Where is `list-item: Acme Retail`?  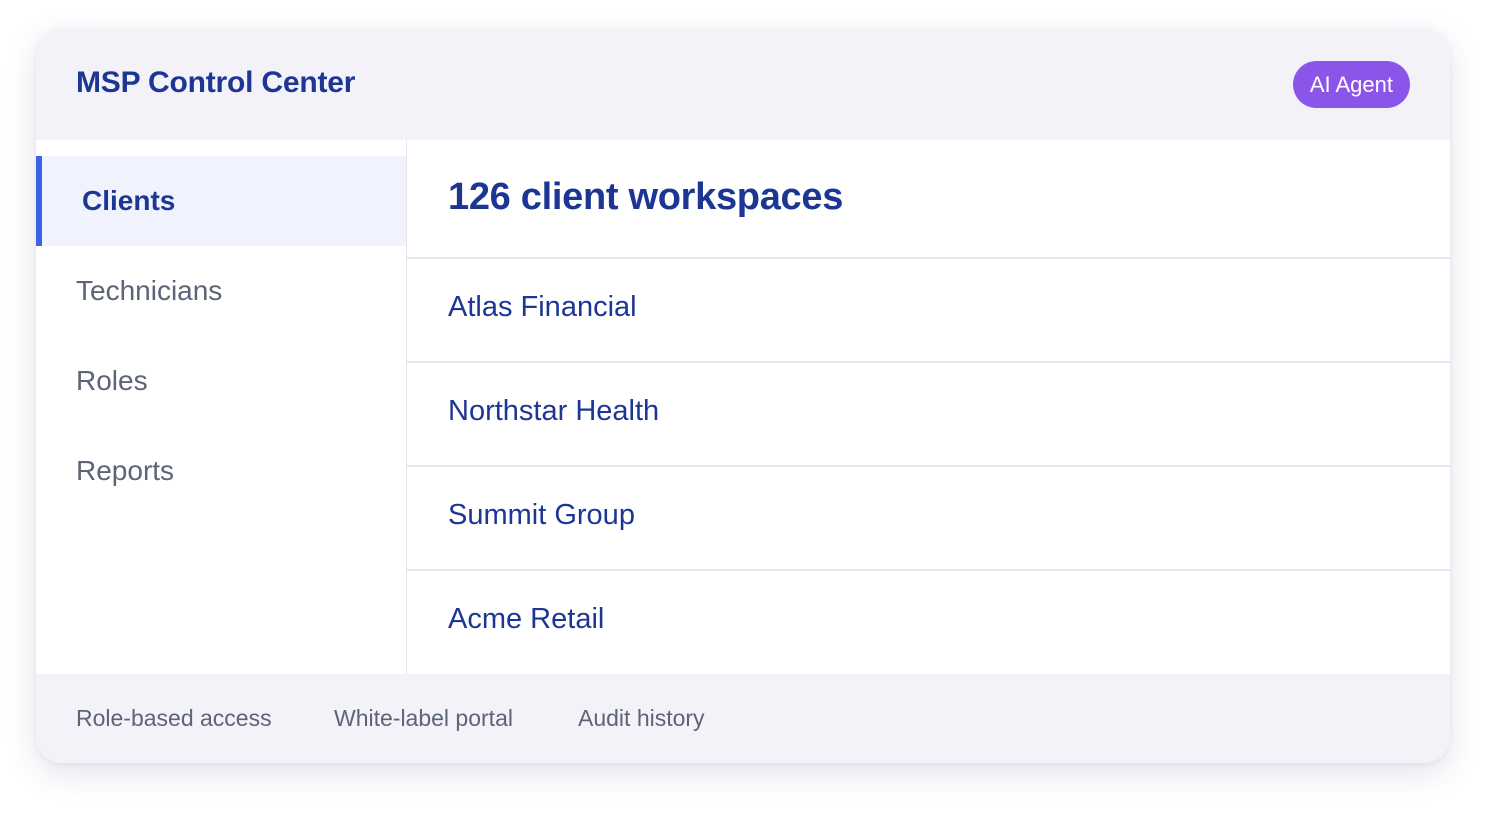 list-item: Acme Retail is located at coordinates (928, 623).